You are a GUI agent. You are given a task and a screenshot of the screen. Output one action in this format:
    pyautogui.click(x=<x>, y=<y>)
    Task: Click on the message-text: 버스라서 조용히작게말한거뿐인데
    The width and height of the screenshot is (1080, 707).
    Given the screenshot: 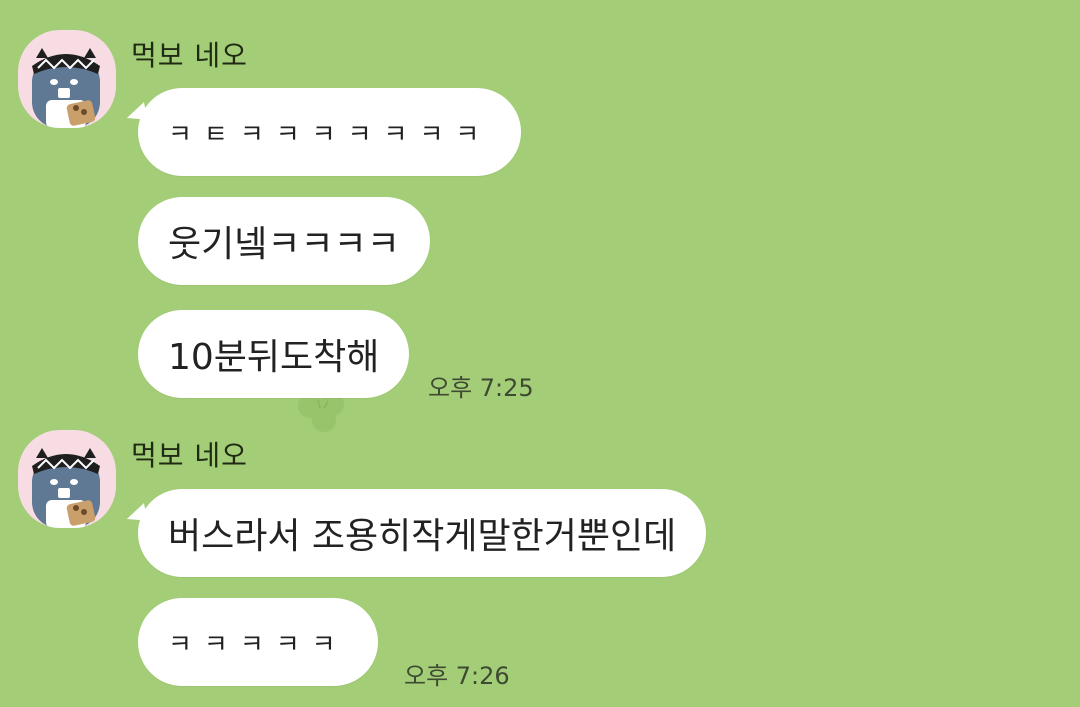 What is the action you would take?
    pyautogui.click(x=422, y=536)
    